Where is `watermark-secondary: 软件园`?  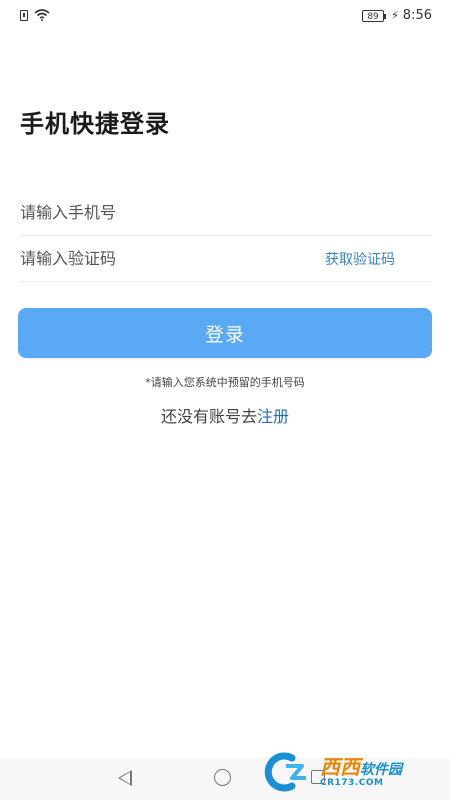 watermark-secondary: 软件园 is located at coordinates (381, 769).